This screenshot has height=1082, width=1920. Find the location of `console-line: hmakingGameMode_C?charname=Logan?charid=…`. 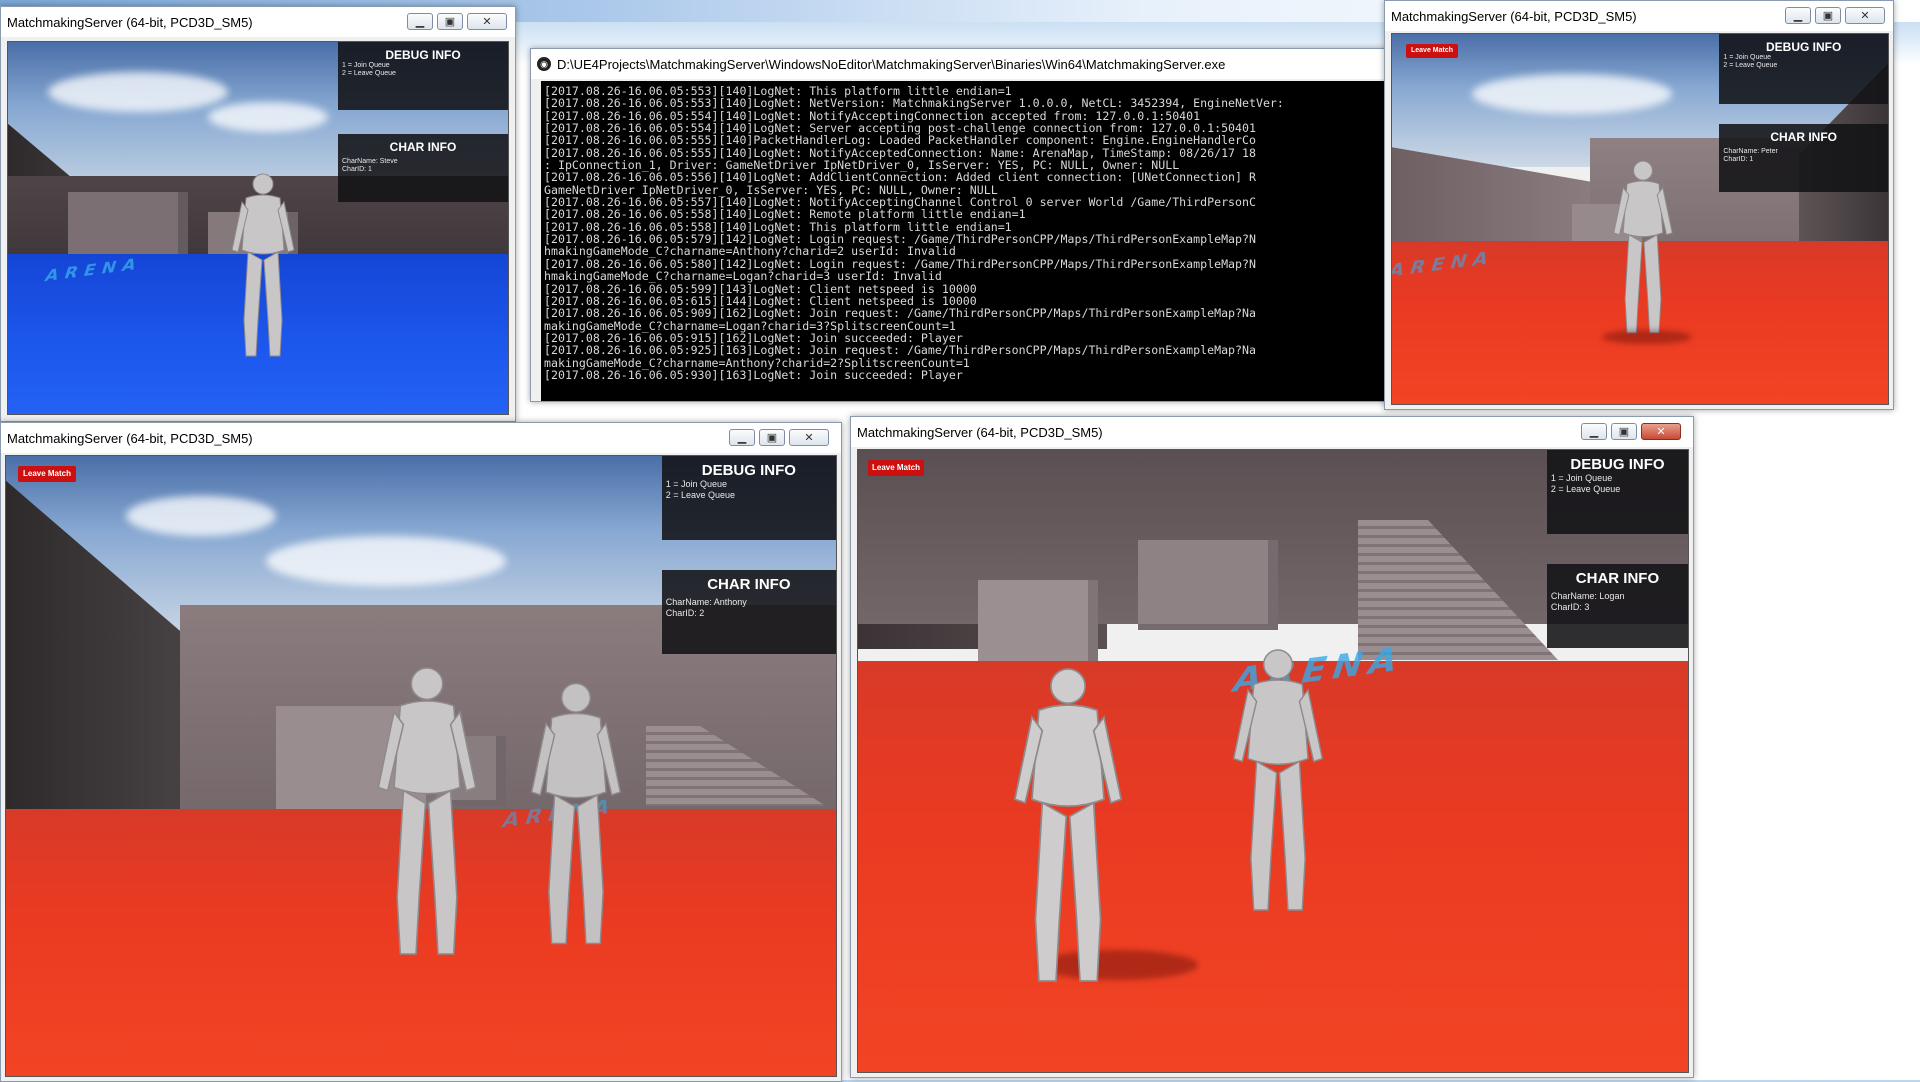

console-line: hmakingGameMode_C?charname=Logan?charid=… is located at coordinates (743, 276).